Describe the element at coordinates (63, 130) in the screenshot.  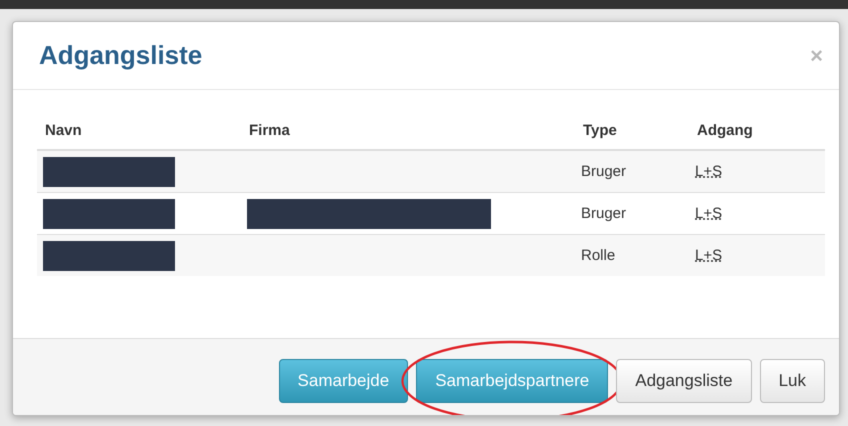
I see `column-header: Navn` at that location.